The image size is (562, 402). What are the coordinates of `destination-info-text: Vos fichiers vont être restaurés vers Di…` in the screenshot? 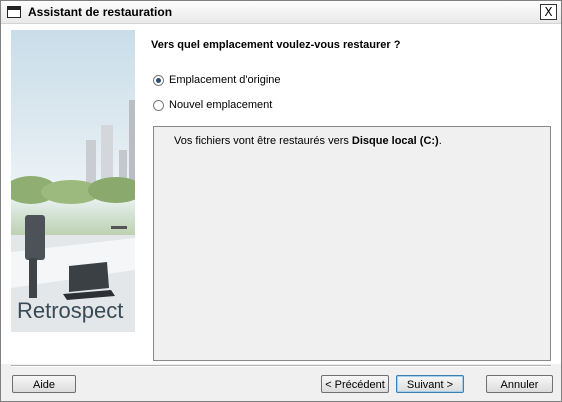 It's located at (308, 141).